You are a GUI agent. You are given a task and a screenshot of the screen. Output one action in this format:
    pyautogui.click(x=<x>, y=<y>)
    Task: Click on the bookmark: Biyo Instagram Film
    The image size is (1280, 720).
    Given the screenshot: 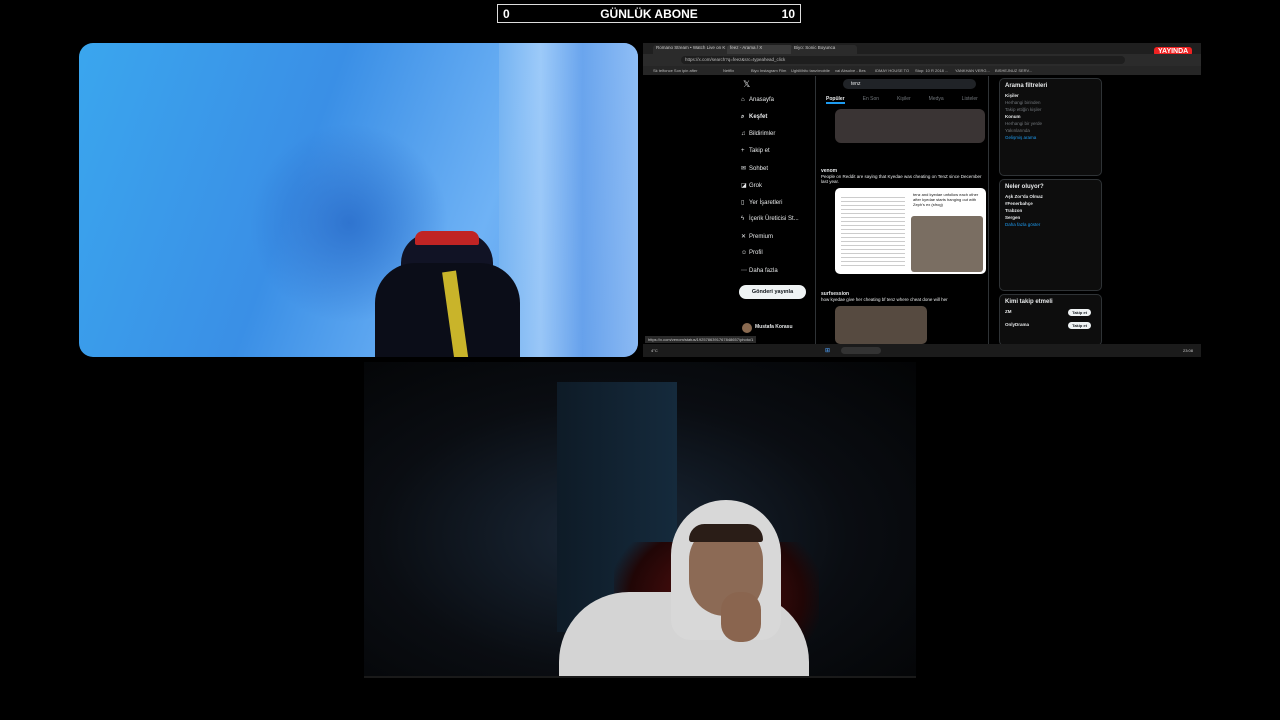 What is the action you would take?
    pyautogui.click(x=768, y=70)
    